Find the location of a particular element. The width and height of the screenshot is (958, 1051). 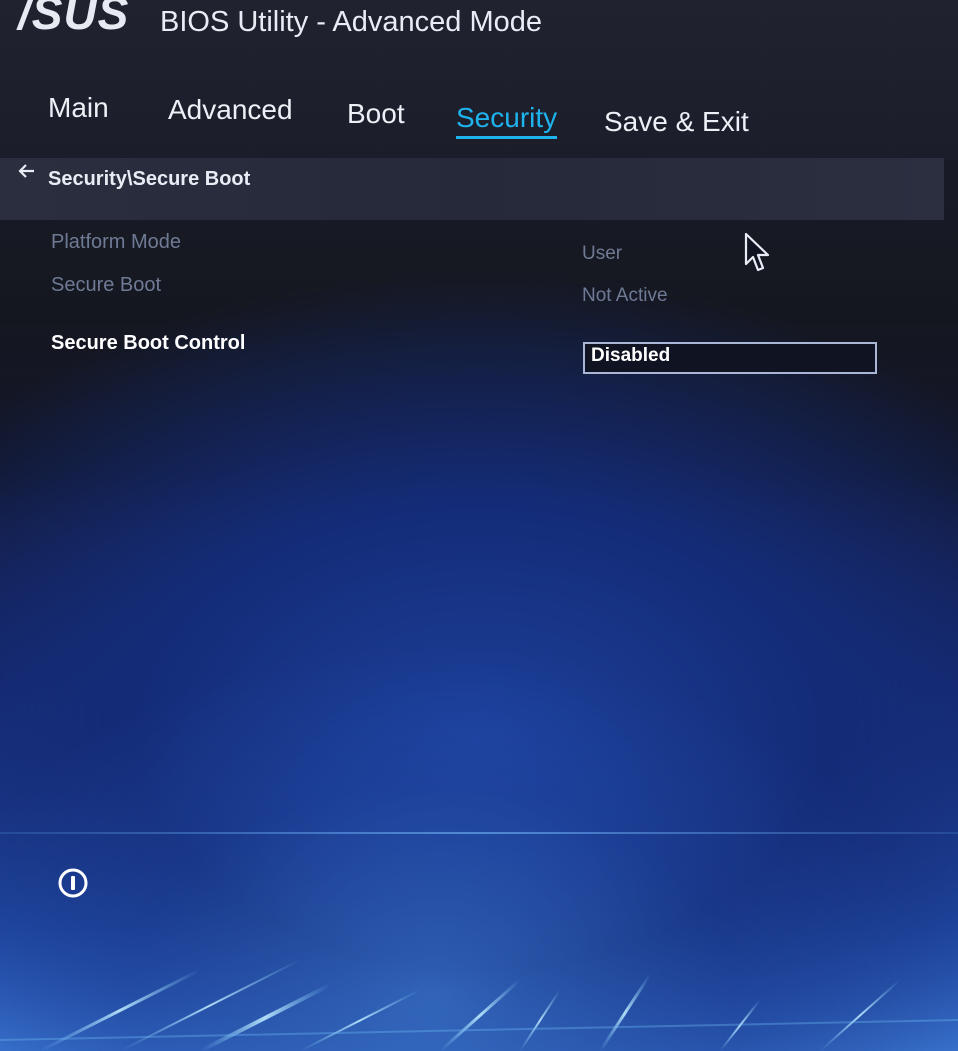

tab-boot: Boot is located at coordinates (376, 114).